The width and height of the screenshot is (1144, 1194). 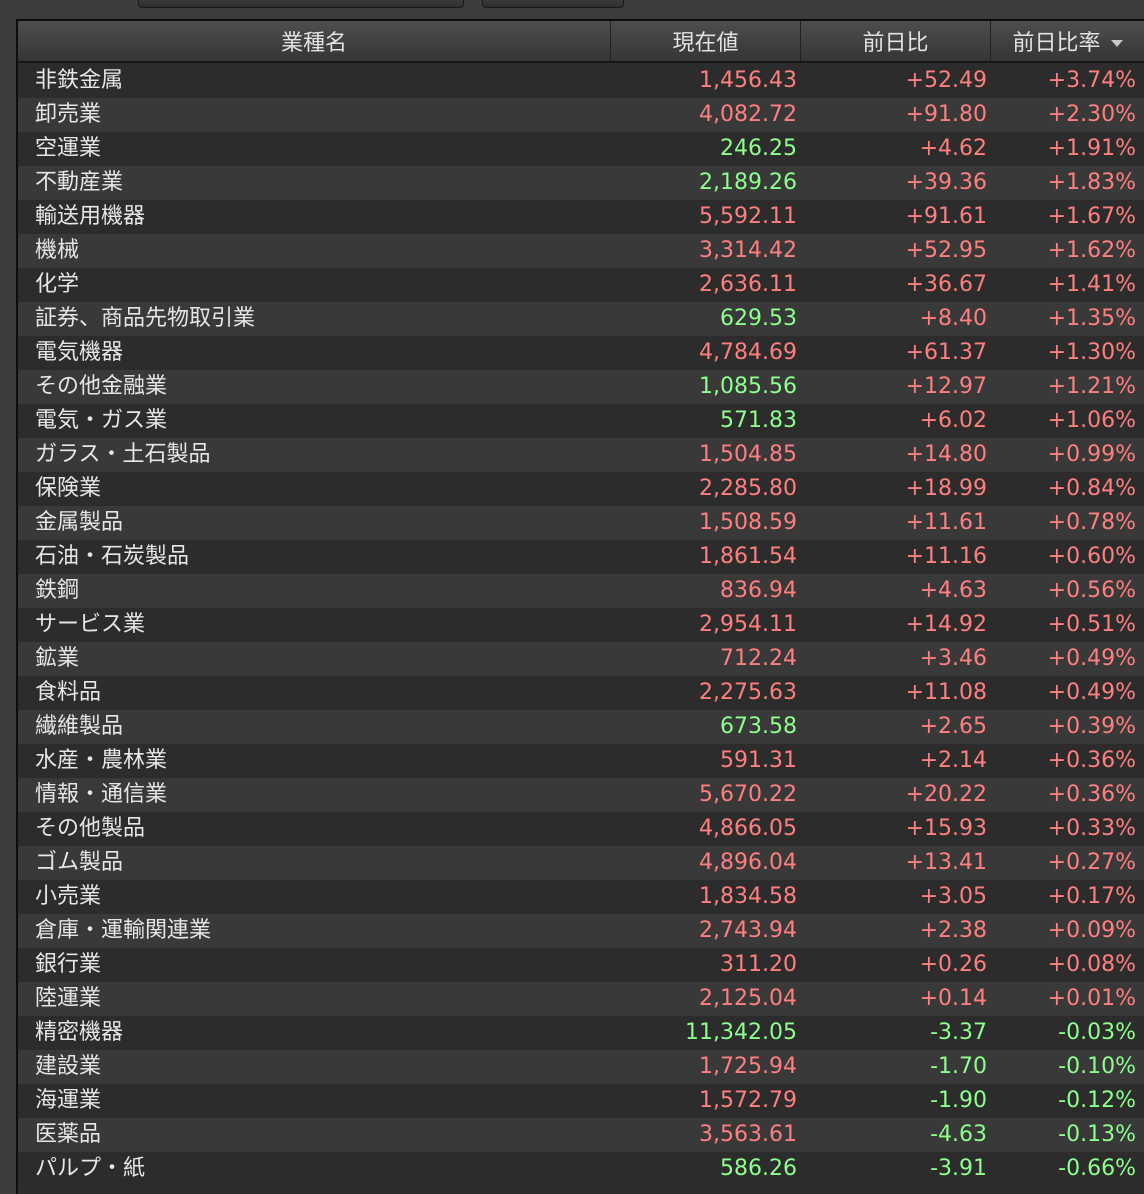 What do you see at coordinates (758, 148) in the screenshot?
I see `current-price: 246.25` at bounding box center [758, 148].